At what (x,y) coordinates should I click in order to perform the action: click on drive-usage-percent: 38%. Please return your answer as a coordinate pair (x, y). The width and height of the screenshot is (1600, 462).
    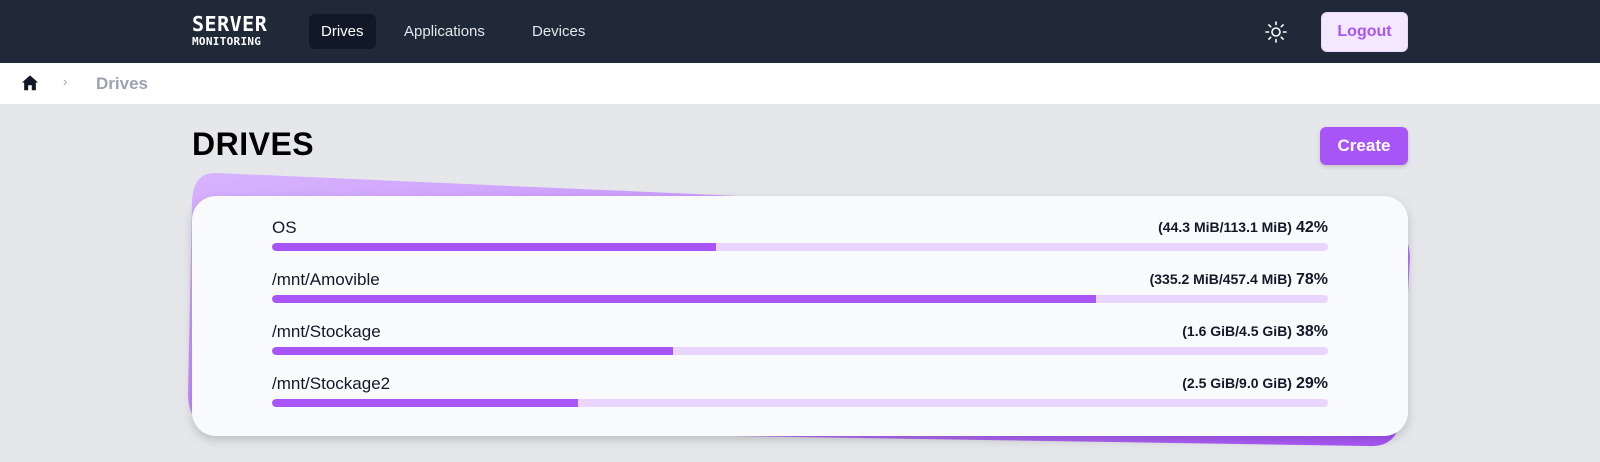
    Looking at the image, I should click on (1311, 331).